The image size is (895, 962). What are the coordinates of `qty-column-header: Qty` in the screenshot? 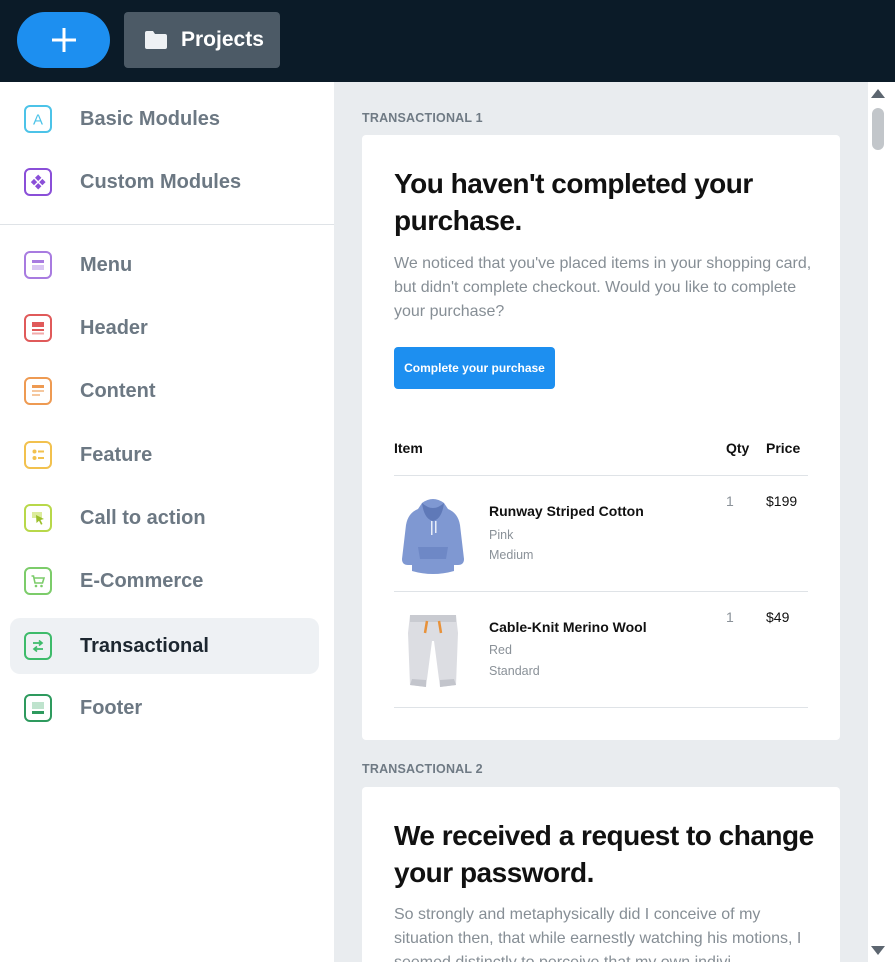 It's located at (738, 448).